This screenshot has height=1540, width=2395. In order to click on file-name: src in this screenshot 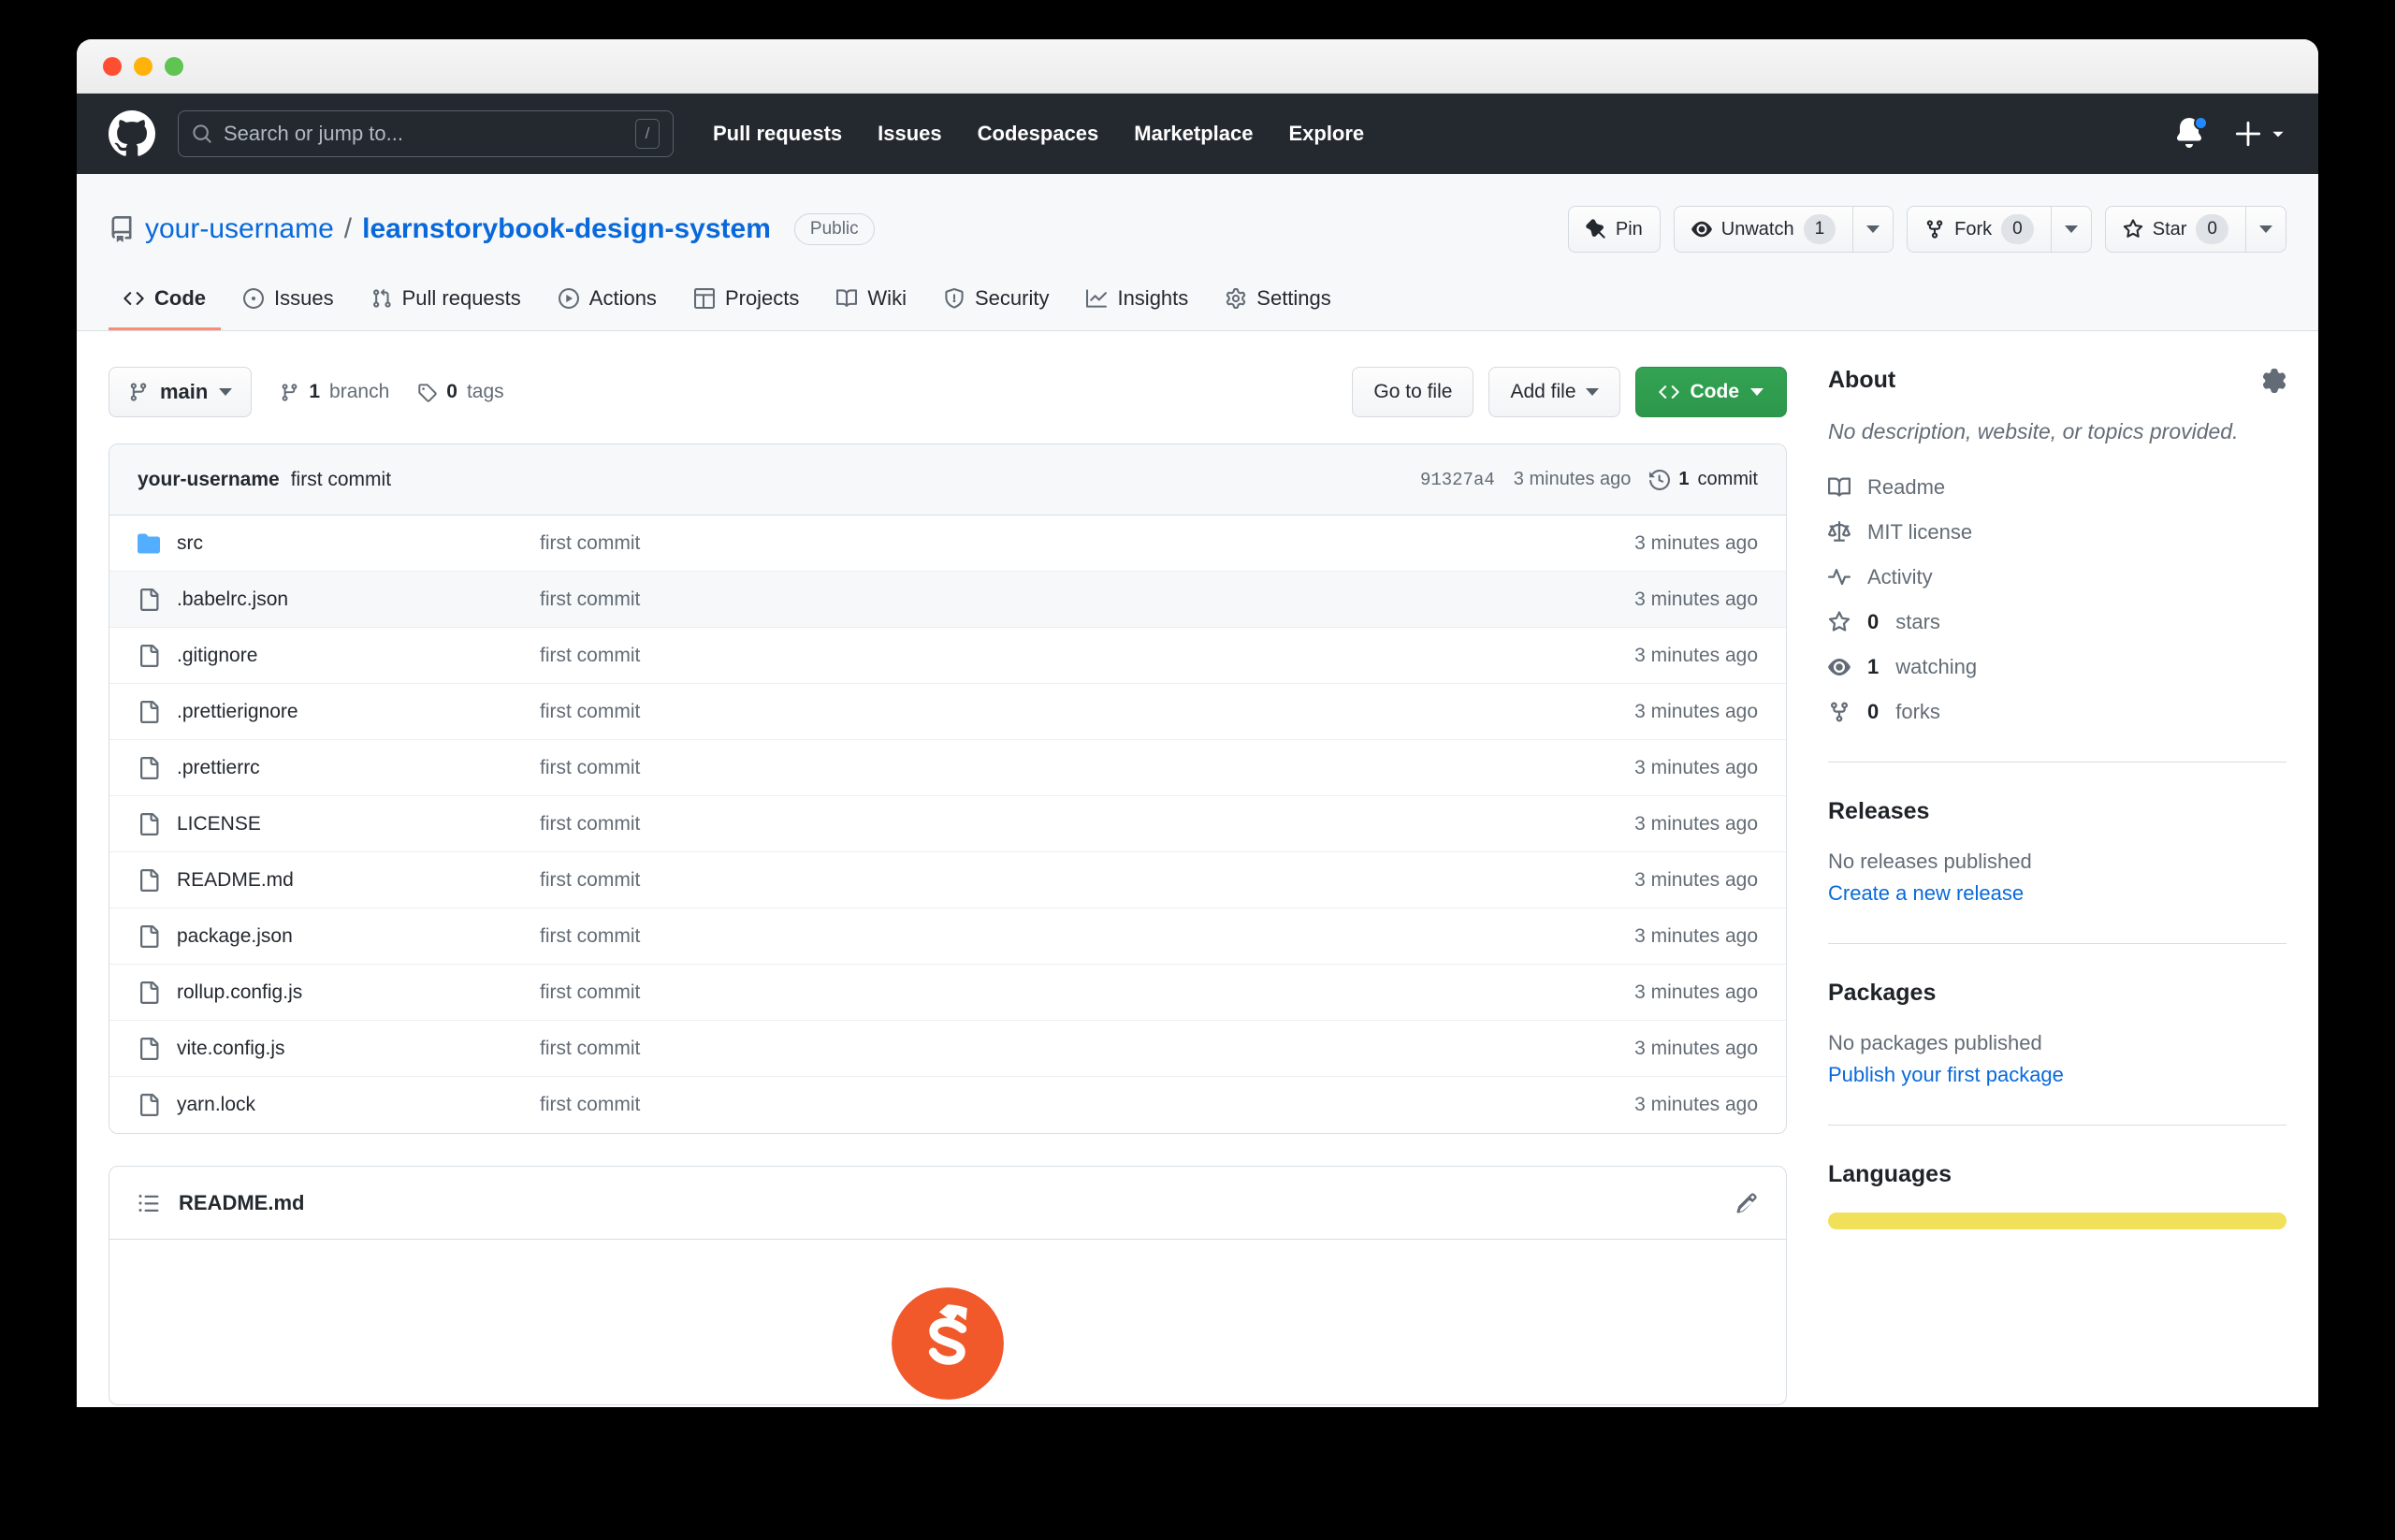, I will do `click(190, 543)`.